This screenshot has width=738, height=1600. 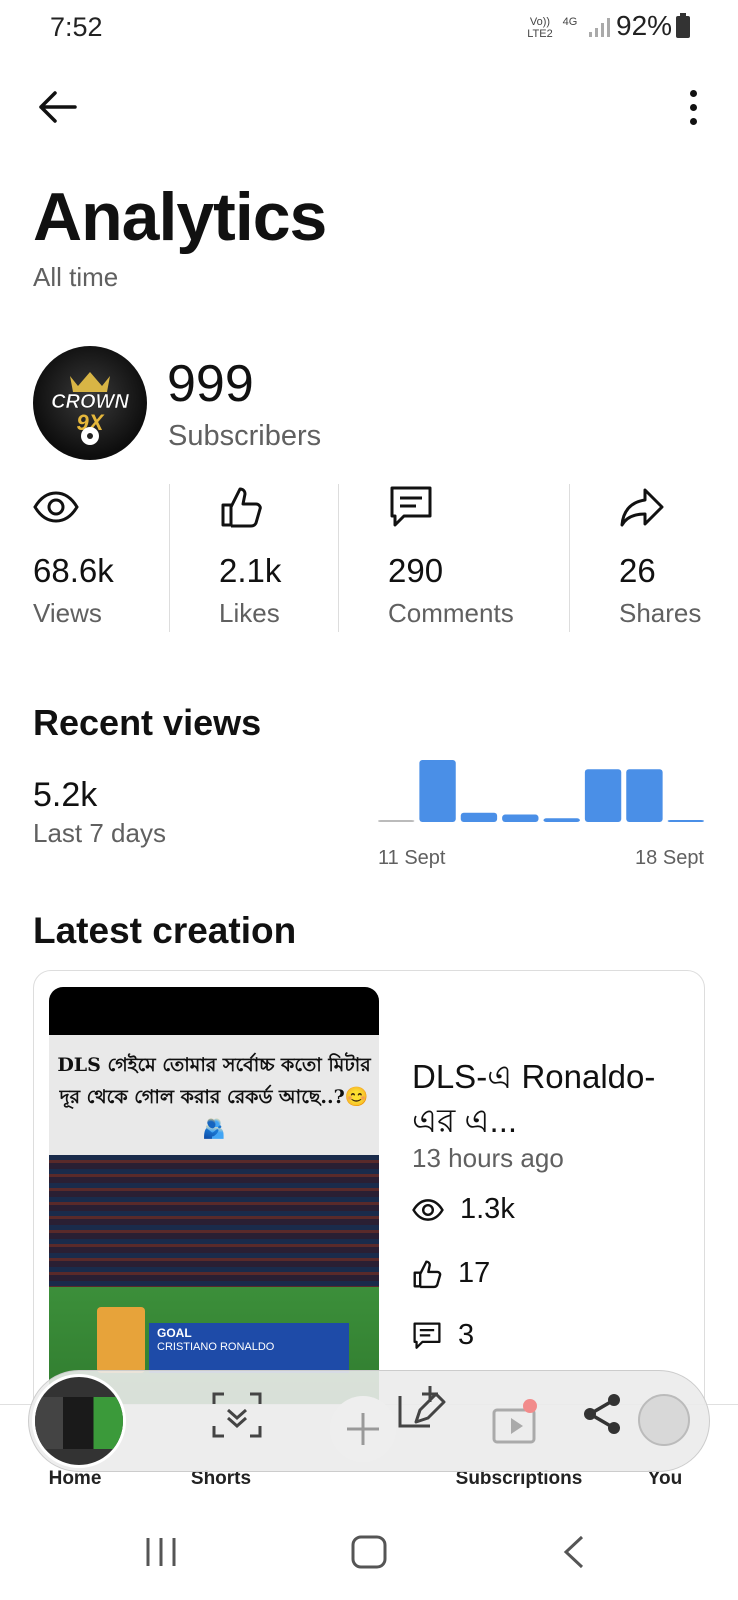 I want to click on battery-icon, so click(x=683, y=25).